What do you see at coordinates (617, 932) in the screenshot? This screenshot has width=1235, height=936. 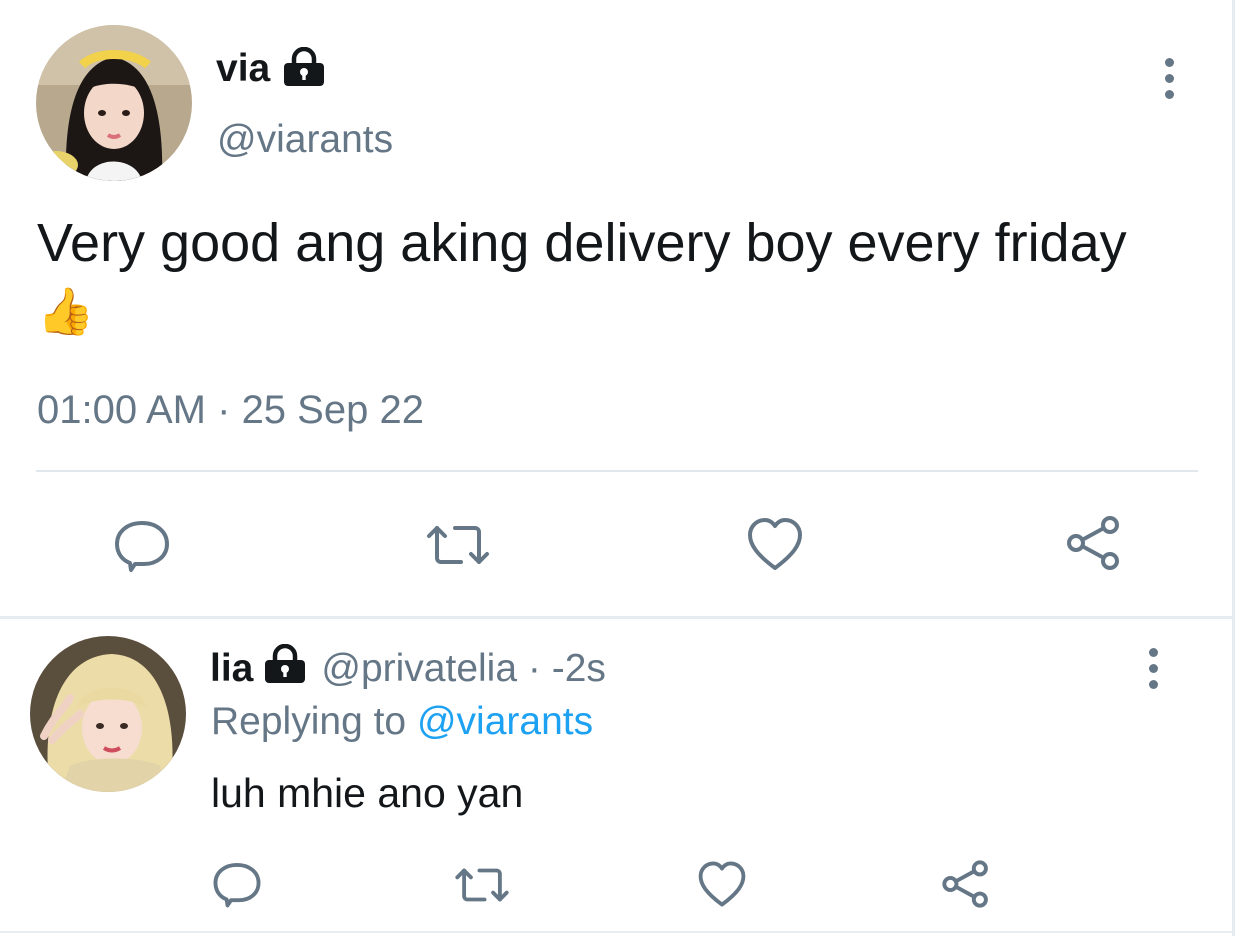 I see `bottom-divider` at bounding box center [617, 932].